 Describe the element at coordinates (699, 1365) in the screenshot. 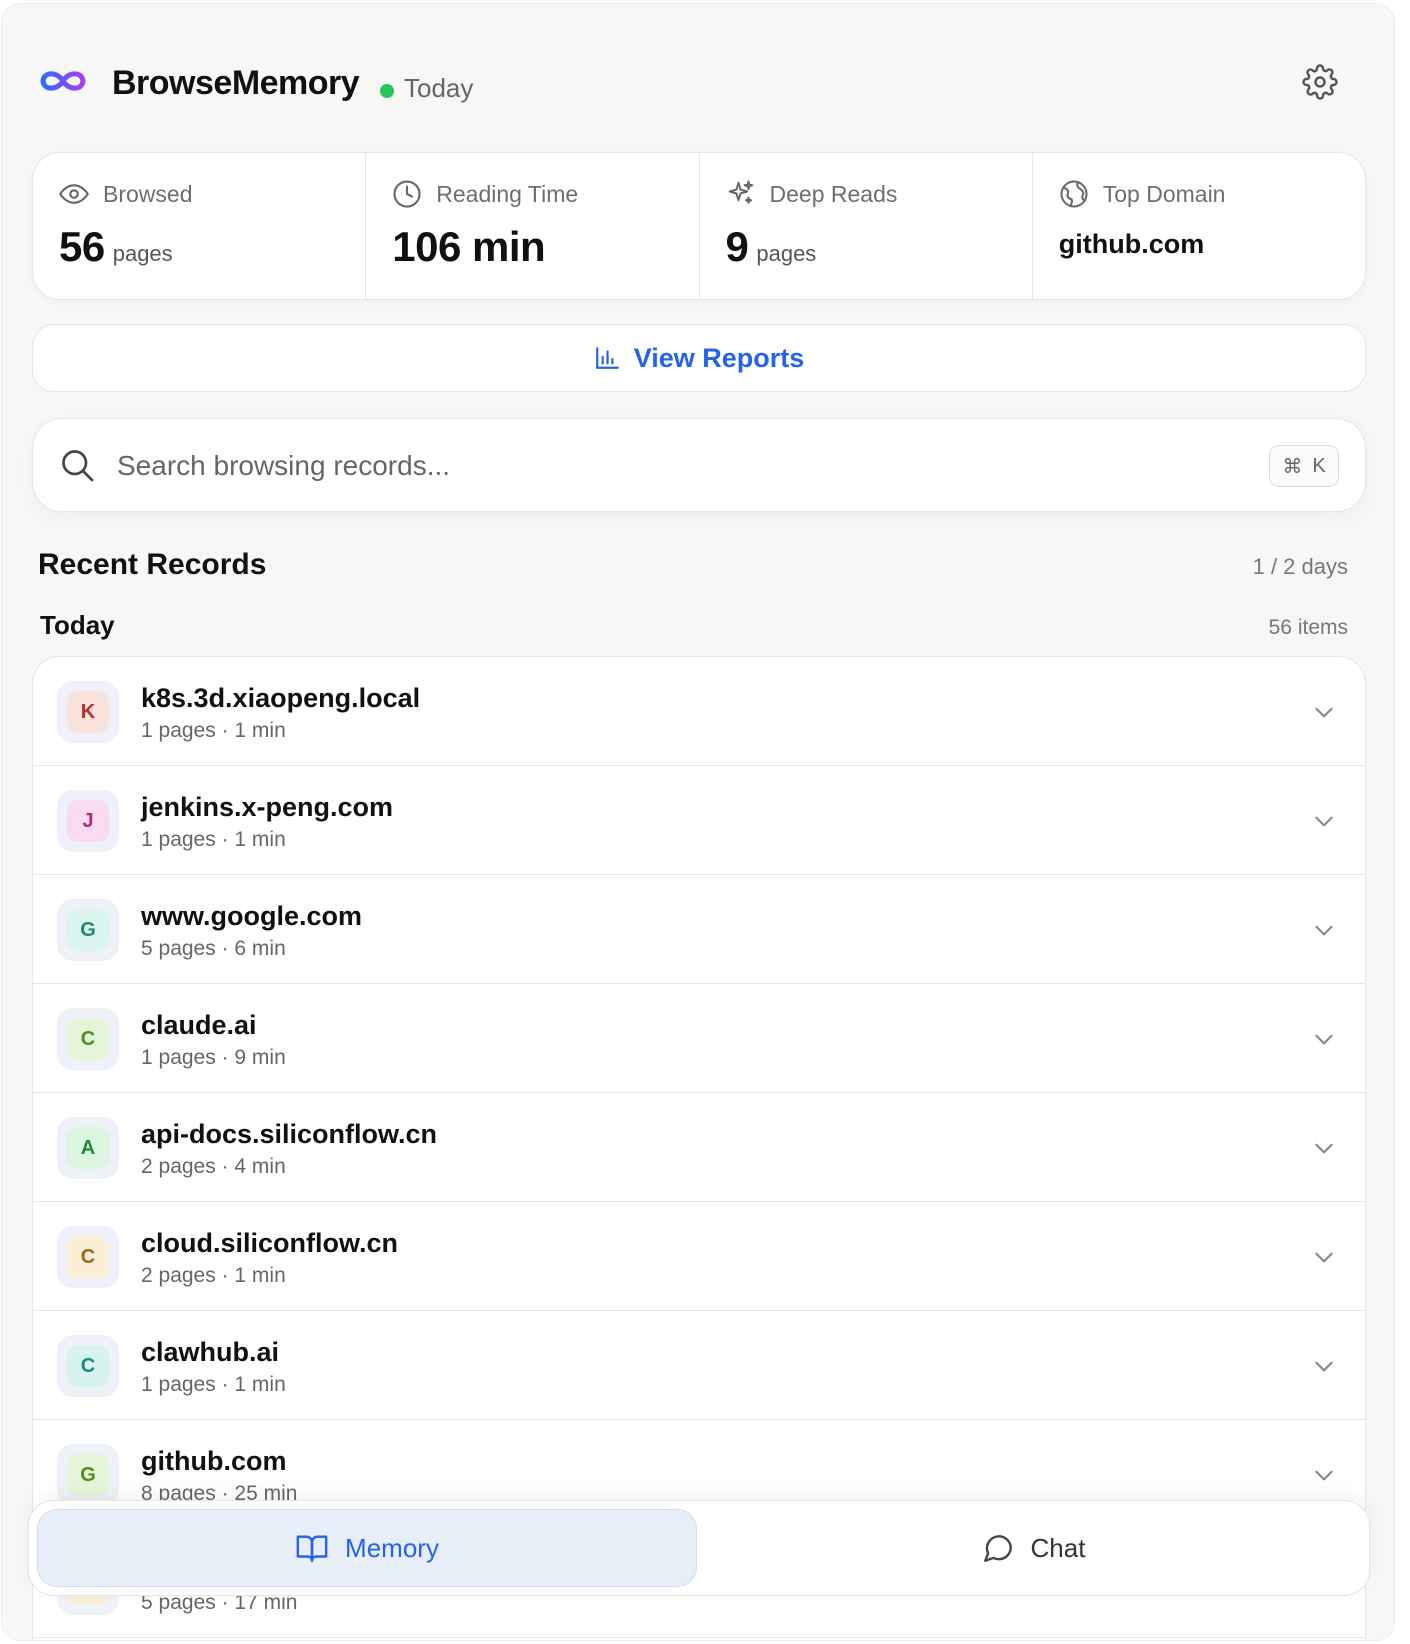

I see `record-row: Cclawhub.ai 1 pages · 1 min` at that location.